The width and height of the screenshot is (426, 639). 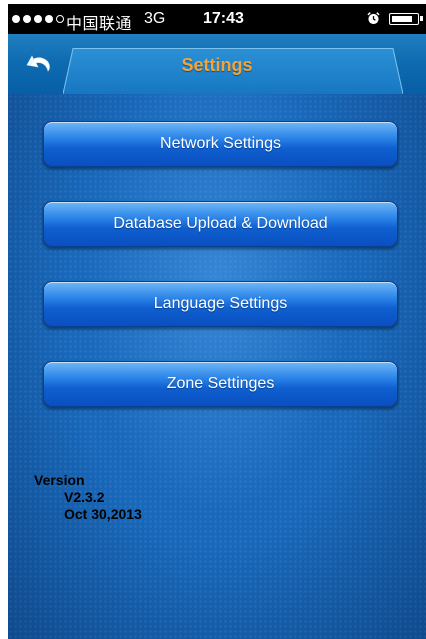 I want to click on page-title: Settings, so click(x=217, y=65).